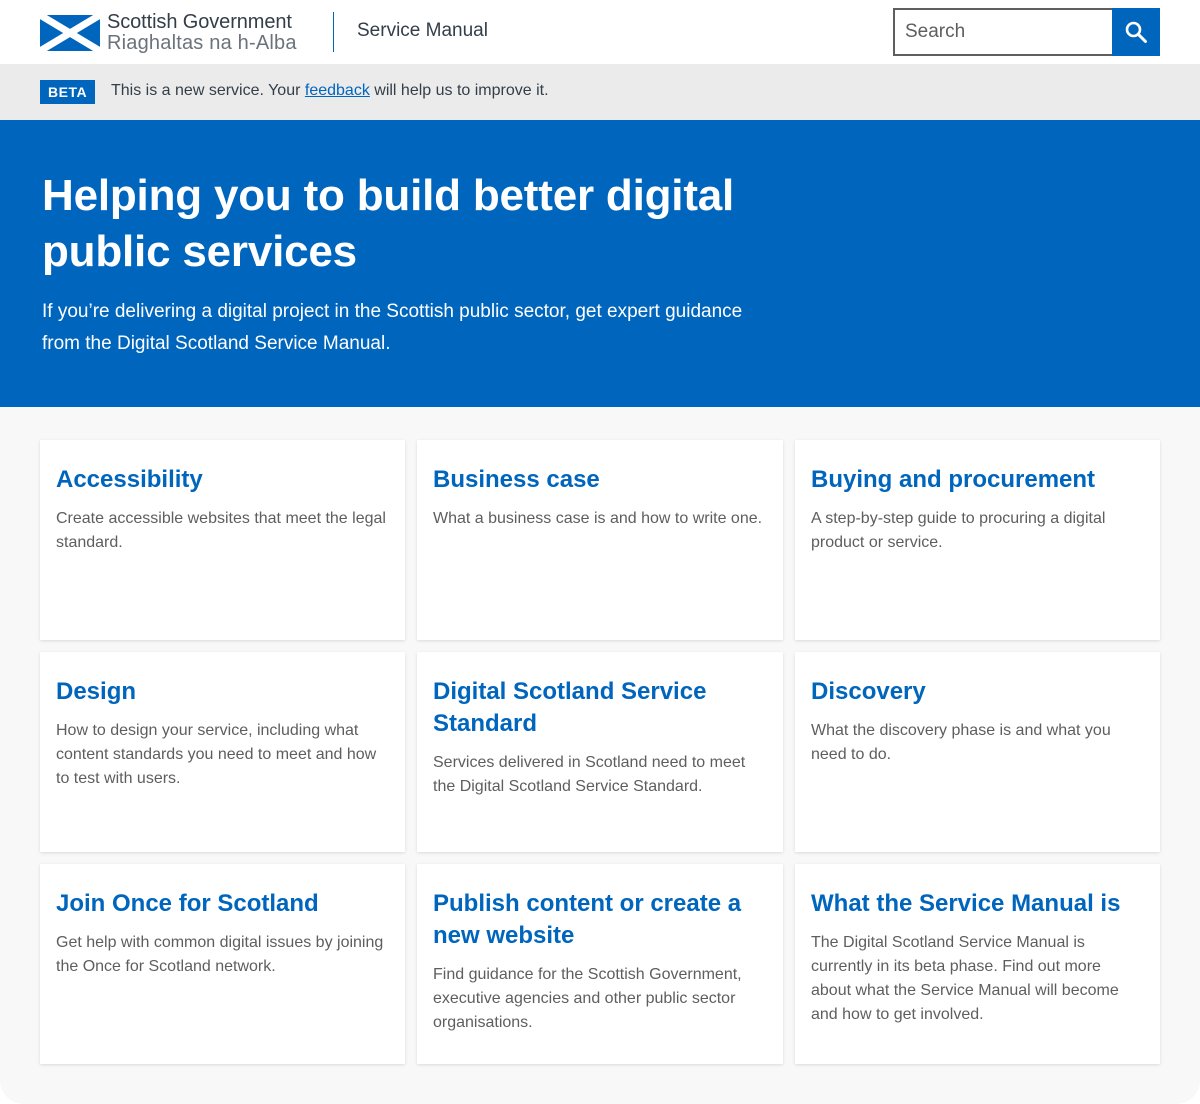 This screenshot has height=1104, width=1200. I want to click on card-title-link: Design, so click(222, 692).